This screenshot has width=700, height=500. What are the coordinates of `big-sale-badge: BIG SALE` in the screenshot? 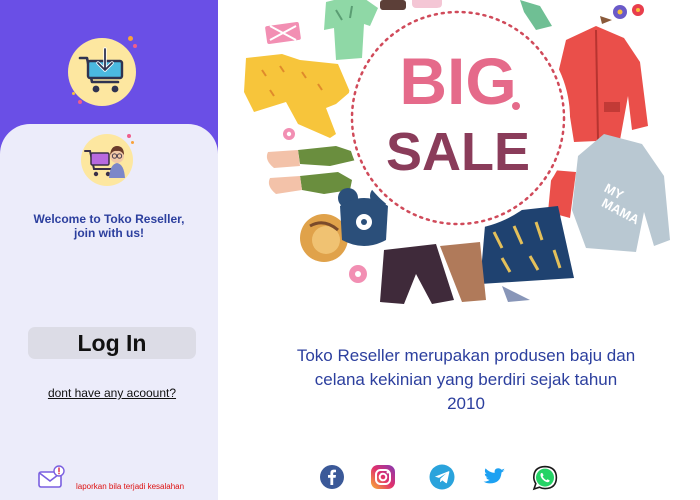 It's located at (458, 118).